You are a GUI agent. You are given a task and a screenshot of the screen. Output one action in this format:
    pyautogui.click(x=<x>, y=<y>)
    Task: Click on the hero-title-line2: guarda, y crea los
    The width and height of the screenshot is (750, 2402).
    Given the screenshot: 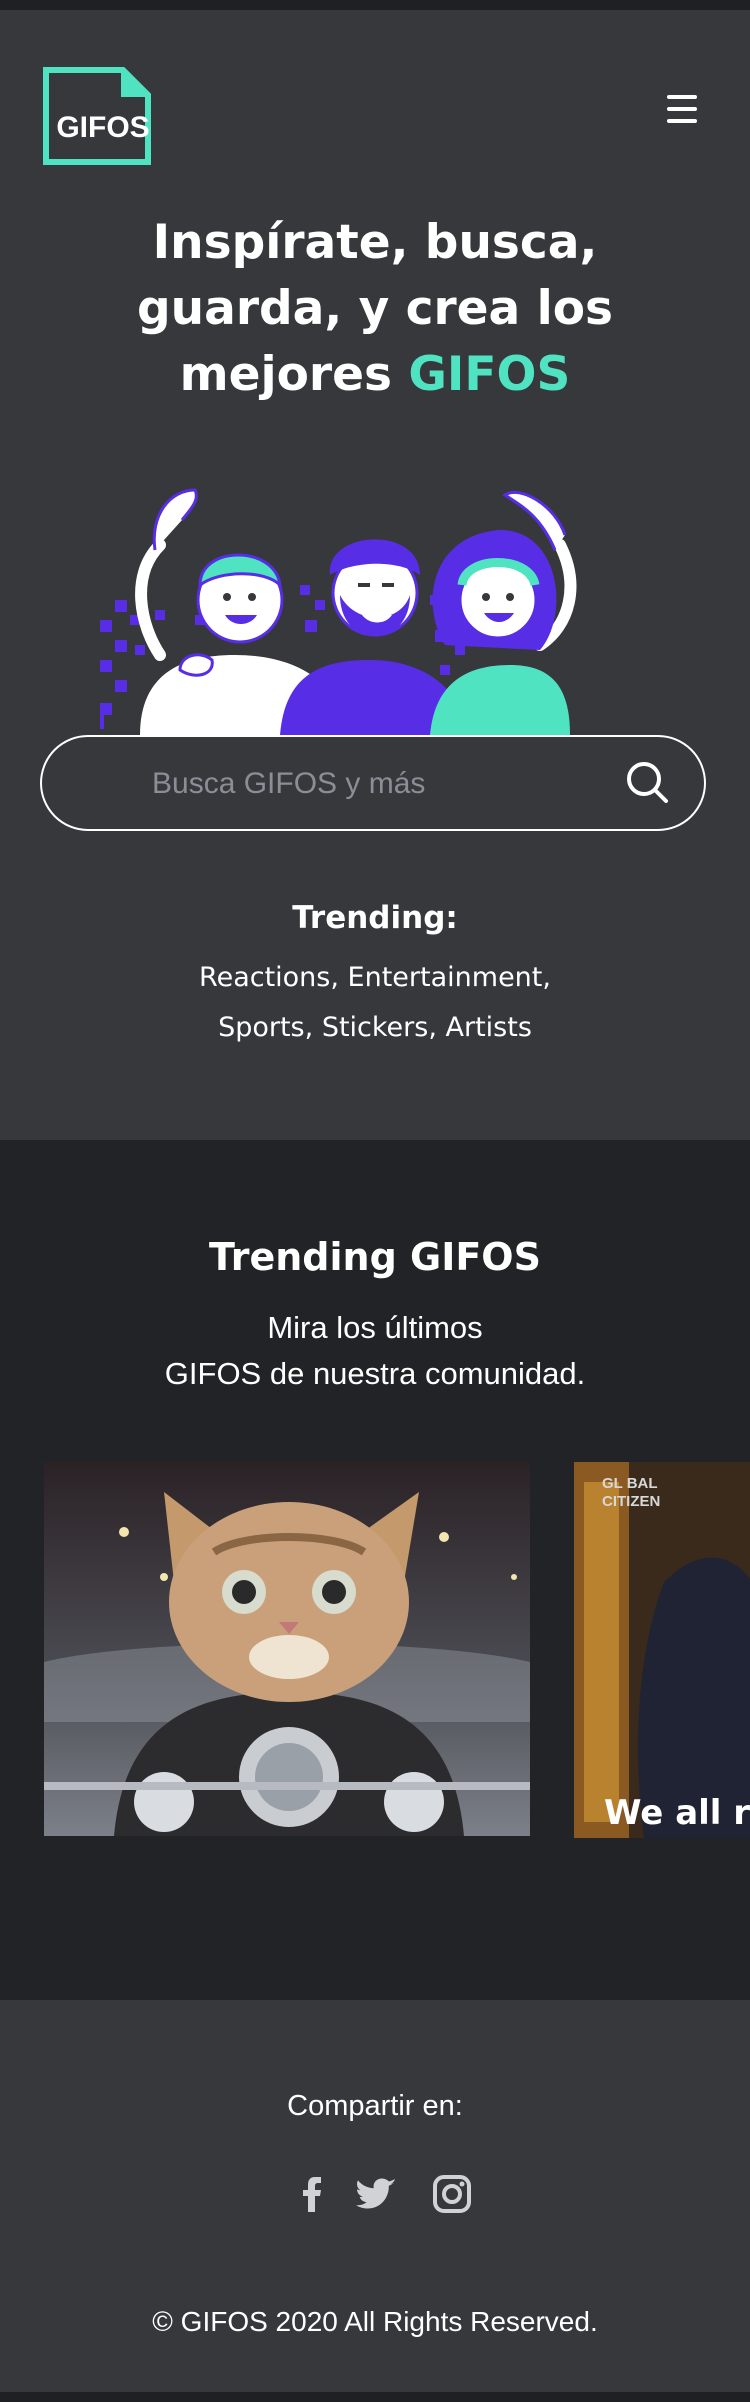 What is the action you would take?
    pyautogui.click(x=375, y=308)
    